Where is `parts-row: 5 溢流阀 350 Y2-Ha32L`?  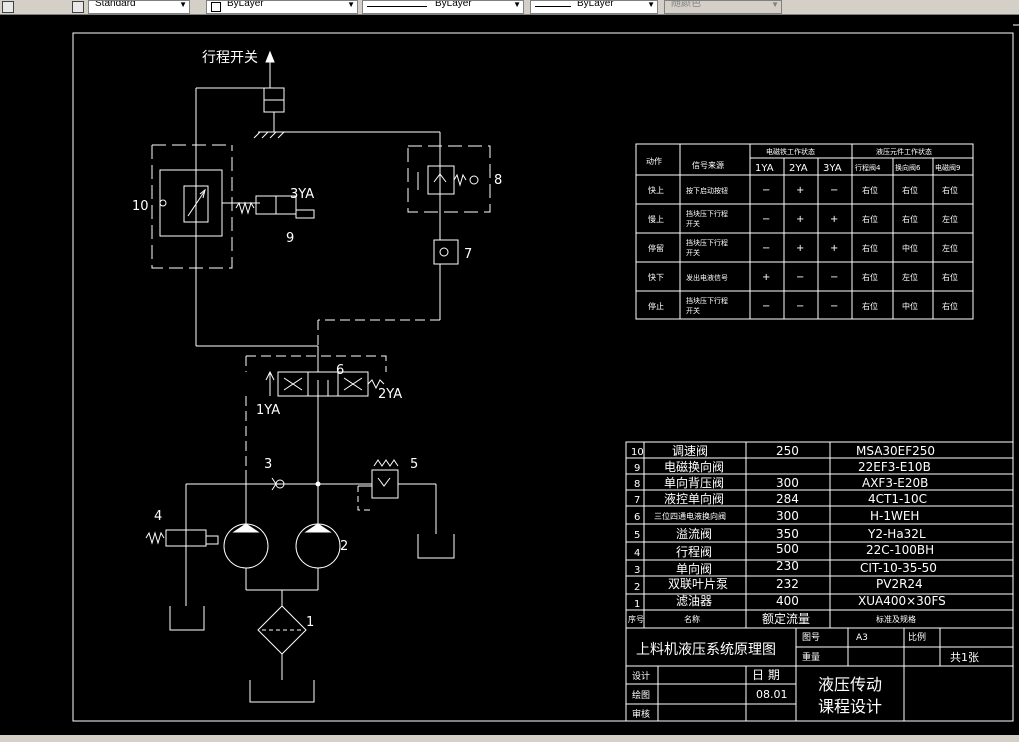 parts-row: 5 溢流阀 350 Y2-Ha32L is located at coordinates (780, 534).